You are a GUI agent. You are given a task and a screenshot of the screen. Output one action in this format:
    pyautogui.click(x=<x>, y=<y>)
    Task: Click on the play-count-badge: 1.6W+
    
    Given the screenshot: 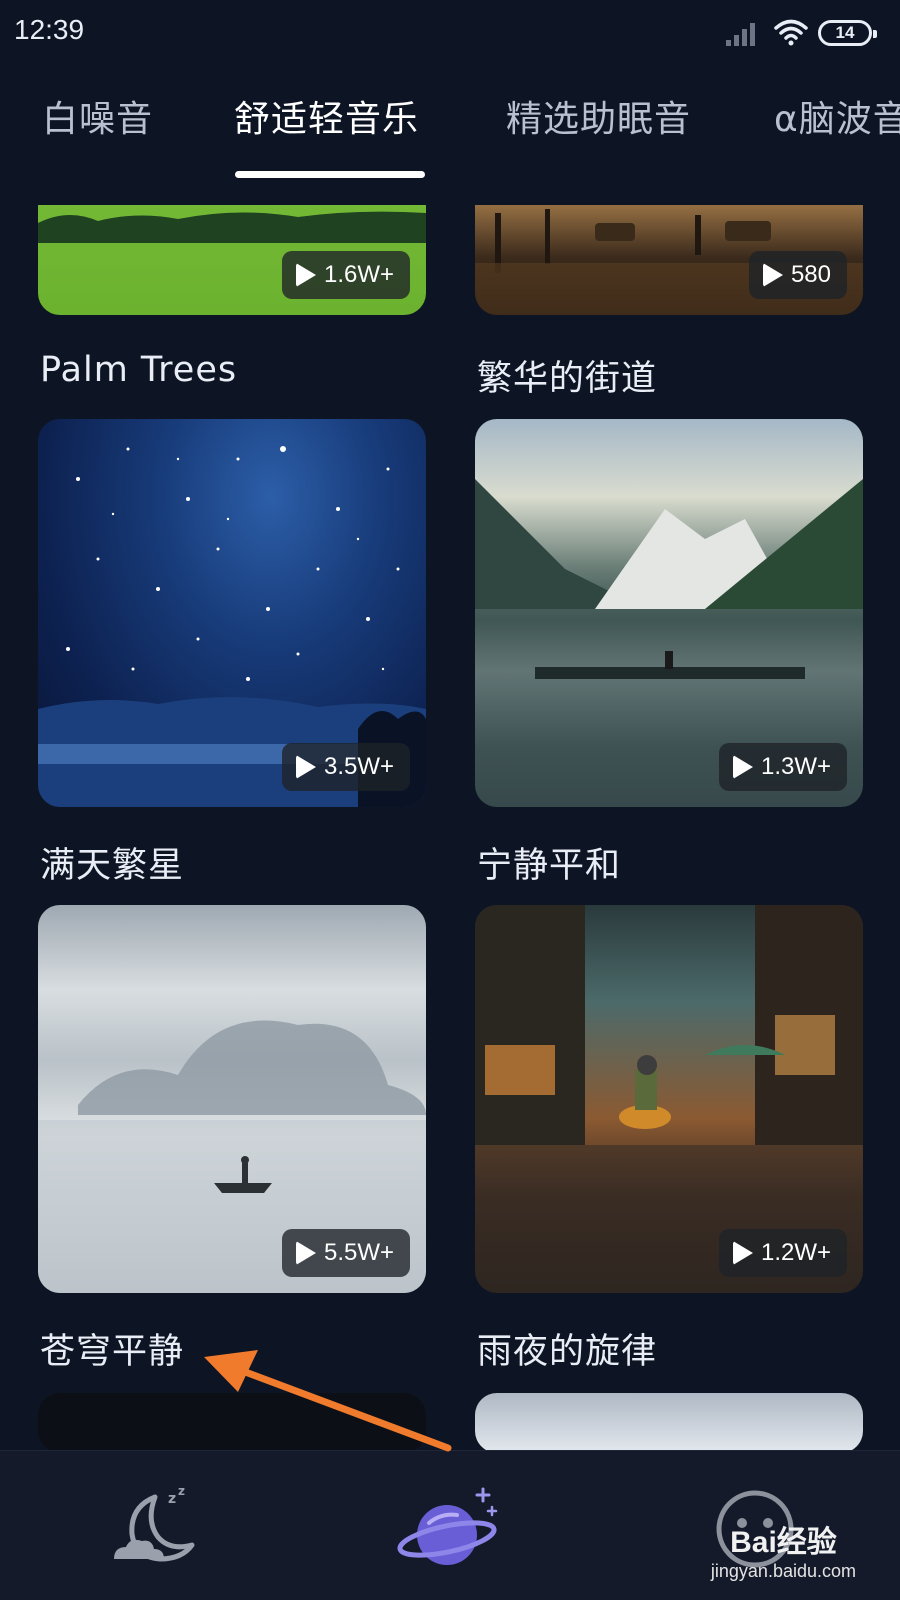 What is the action you would take?
    pyautogui.click(x=345, y=275)
    